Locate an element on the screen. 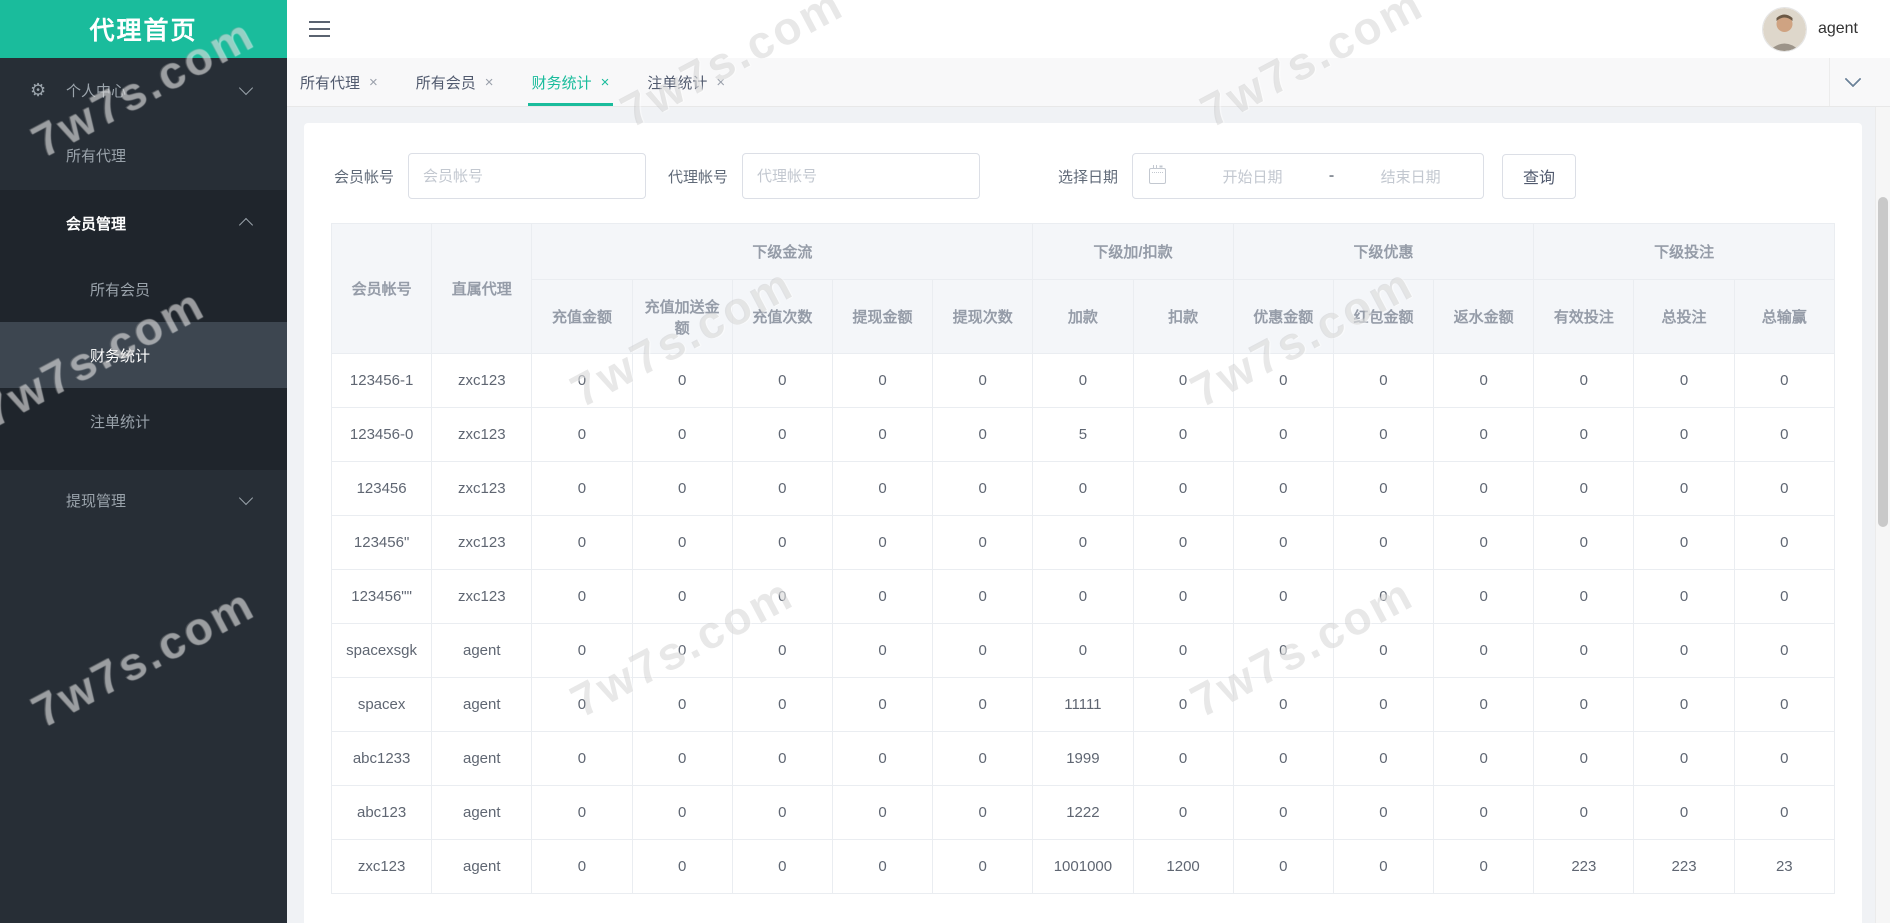 The image size is (1890, 923). column-group-header: 下级加/扣款 is located at coordinates (1133, 251).